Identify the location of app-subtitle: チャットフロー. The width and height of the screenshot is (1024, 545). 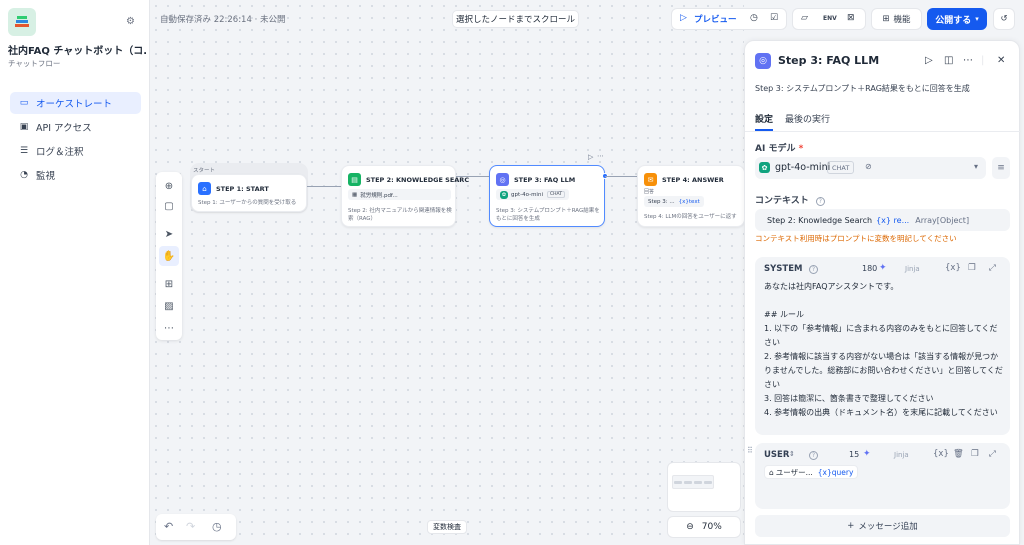
(34, 63).